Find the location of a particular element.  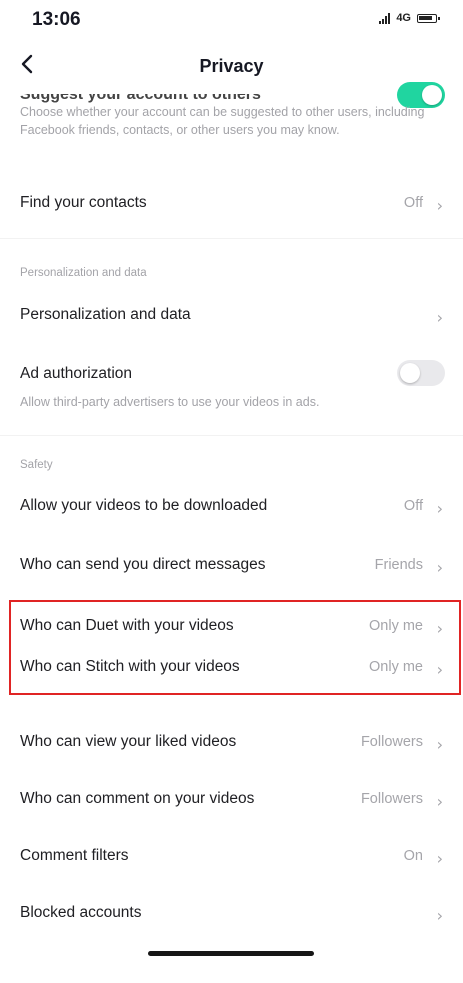

row-value: Friends is located at coordinates (398, 565).